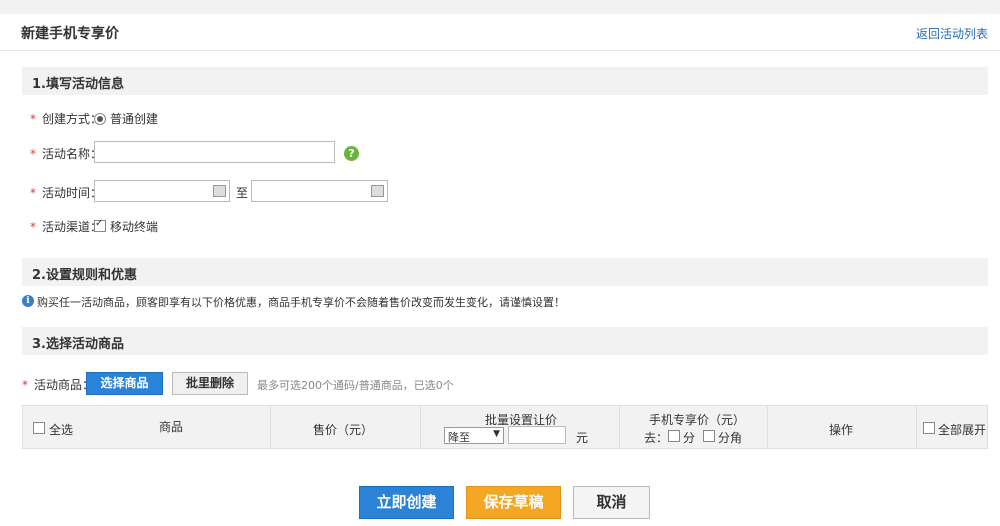 Image resolution: width=1000 pixels, height=526 pixels. Describe the element at coordinates (78, 344) in the screenshot. I see `section-title: 3.选择活动商品` at that location.